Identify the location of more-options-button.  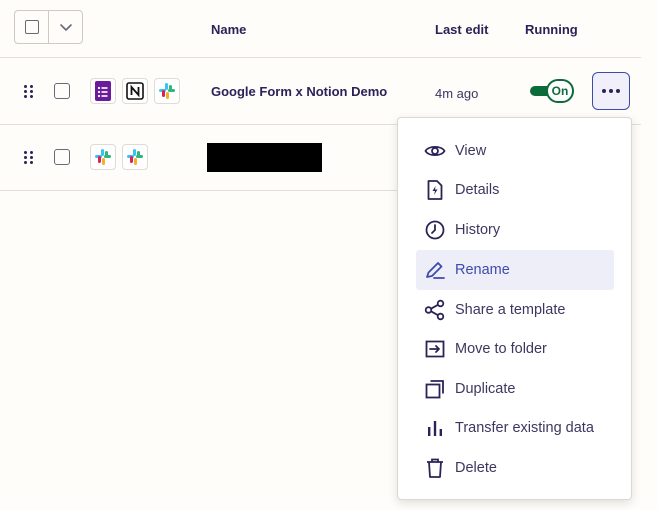
(611, 91).